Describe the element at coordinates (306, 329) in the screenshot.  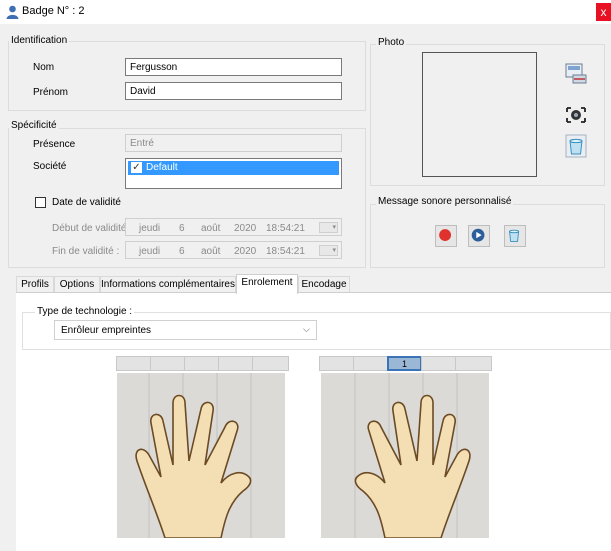
I see `chevron-down-icon: ⌵` at that location.